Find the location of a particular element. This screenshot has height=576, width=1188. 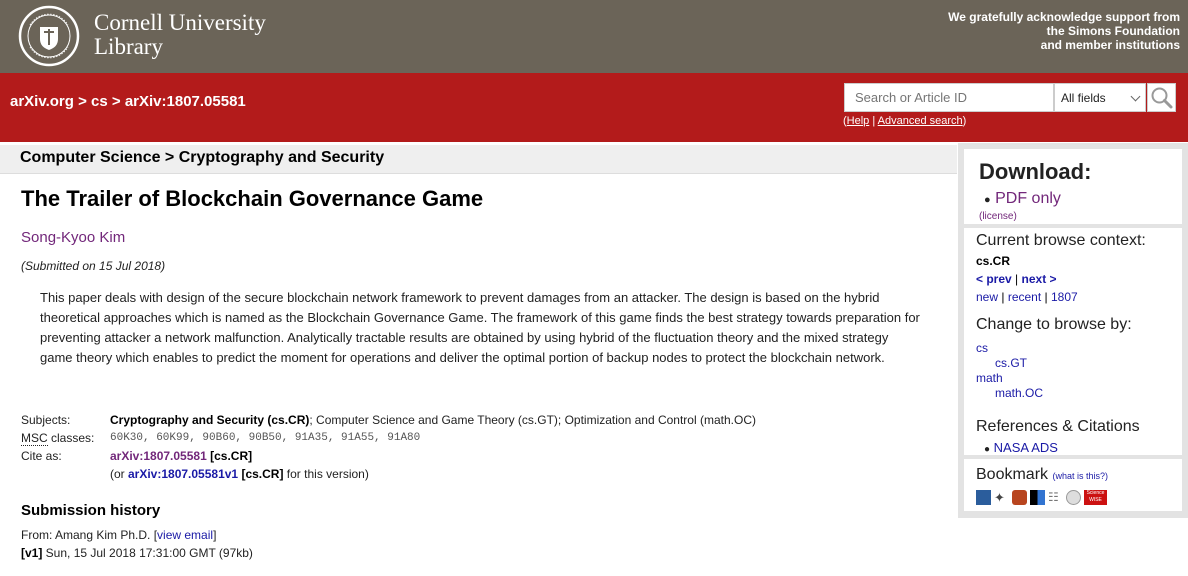

new-link: new is located at coordinates (987, 297).